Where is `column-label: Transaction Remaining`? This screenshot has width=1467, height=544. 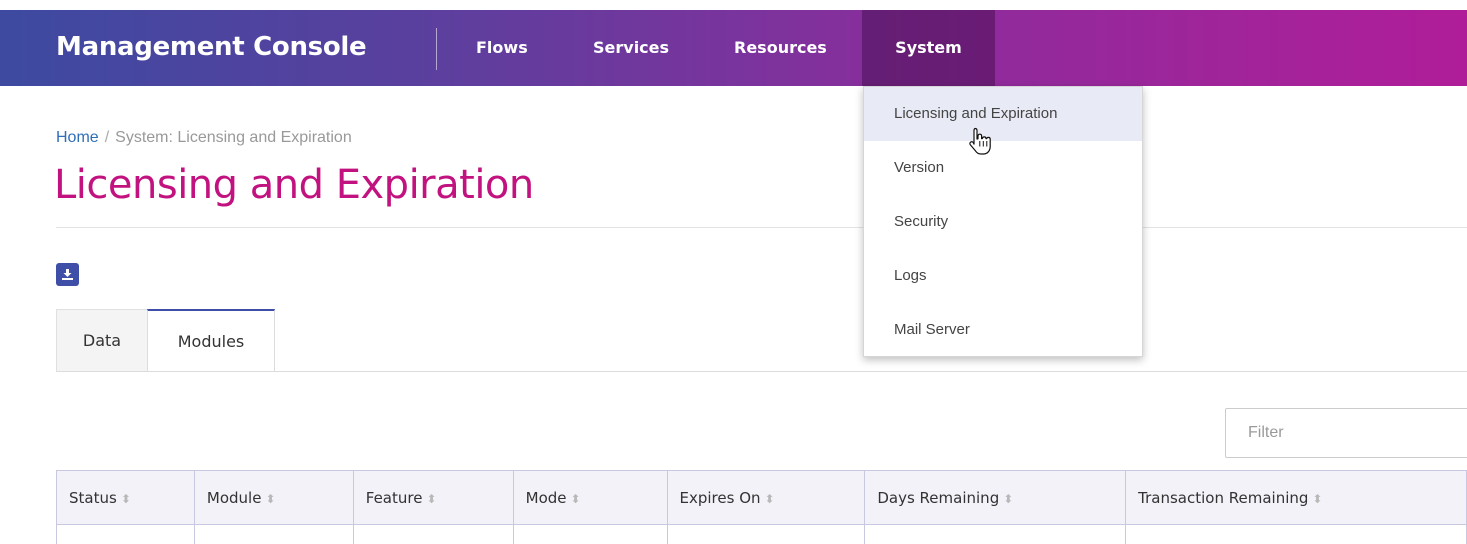 column-label: Transaction Remaining is located at coordinates (1223, 497).